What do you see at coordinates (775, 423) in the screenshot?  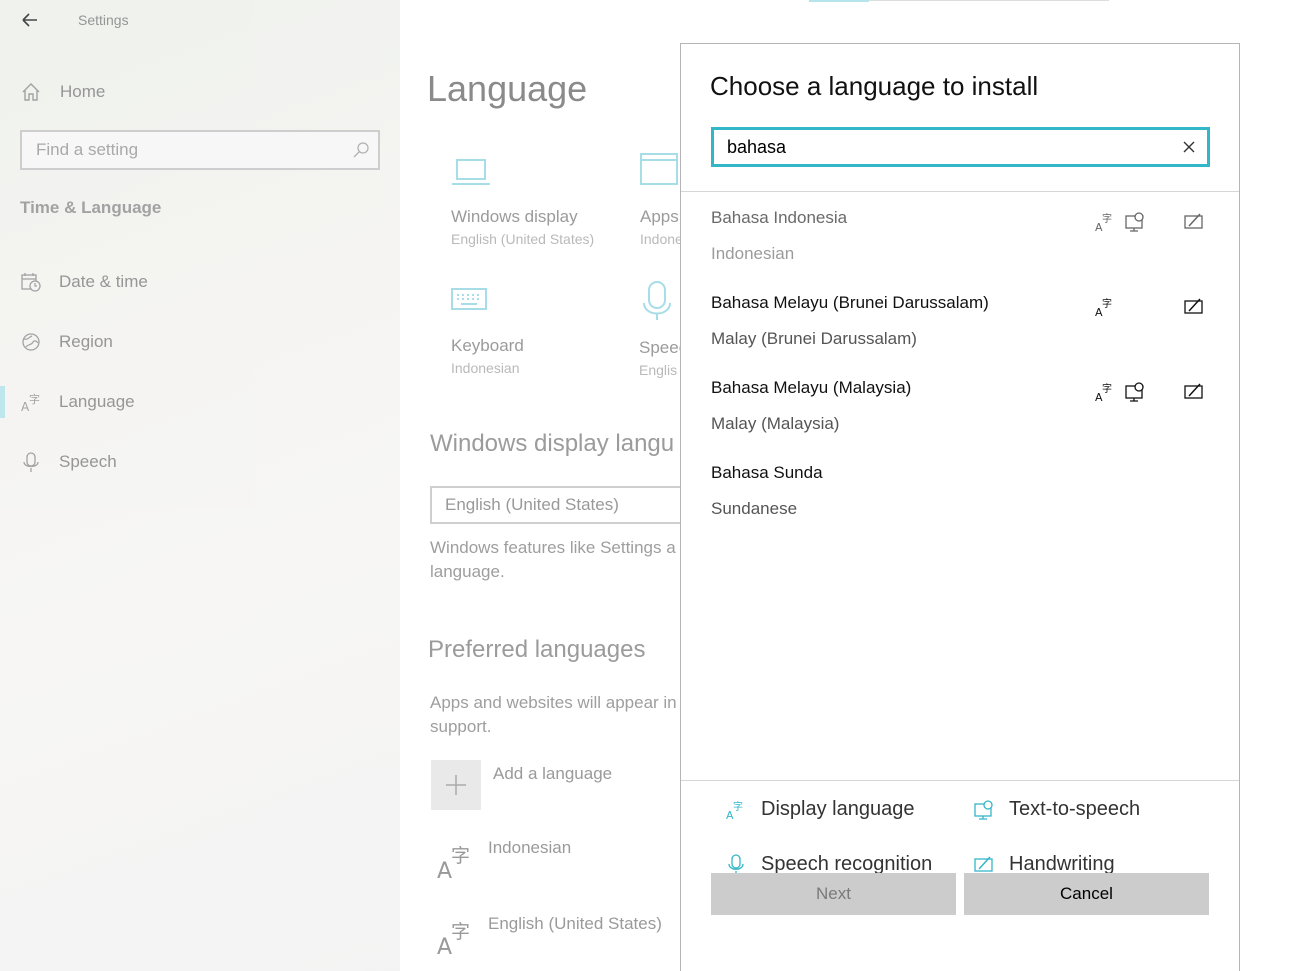 I see `language-english-name: Malay (Malaysia)` at bounding box center [775, 423].